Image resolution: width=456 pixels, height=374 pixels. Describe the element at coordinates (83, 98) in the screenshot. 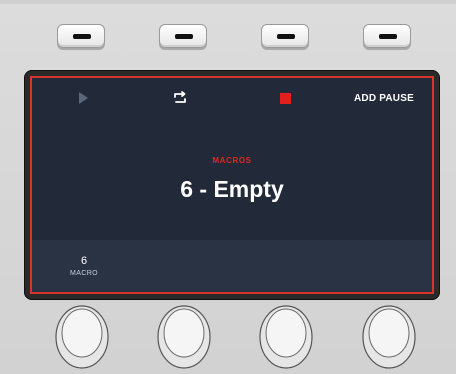

I see `play-icon` at that location.